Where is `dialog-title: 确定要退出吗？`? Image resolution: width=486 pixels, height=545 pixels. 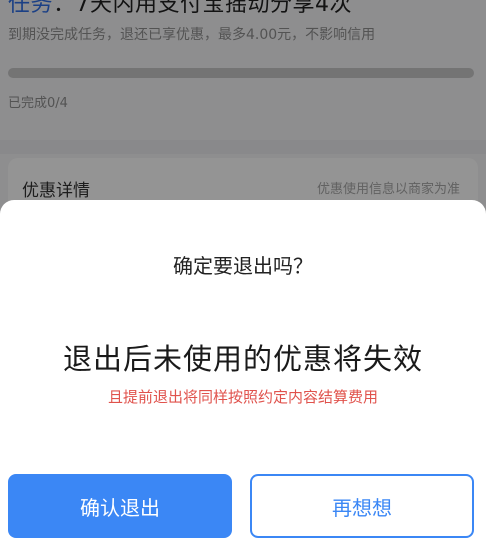
dialog-title: 确定要退出吗？ is located at coordinates (243, 266).